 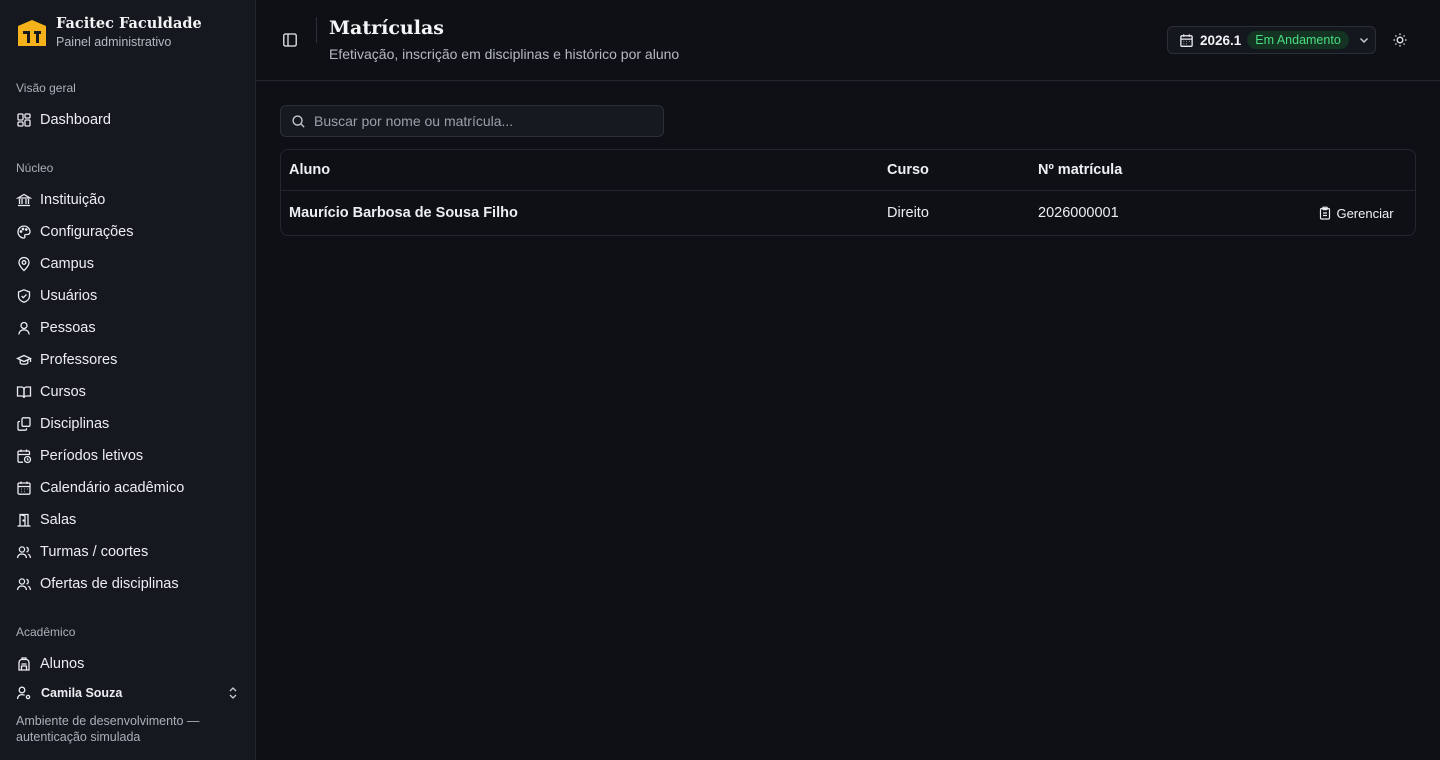 What do you see at coordinates (298, 121) in the screenshot?
I see `search-icon` at bounding box center [298, 121].